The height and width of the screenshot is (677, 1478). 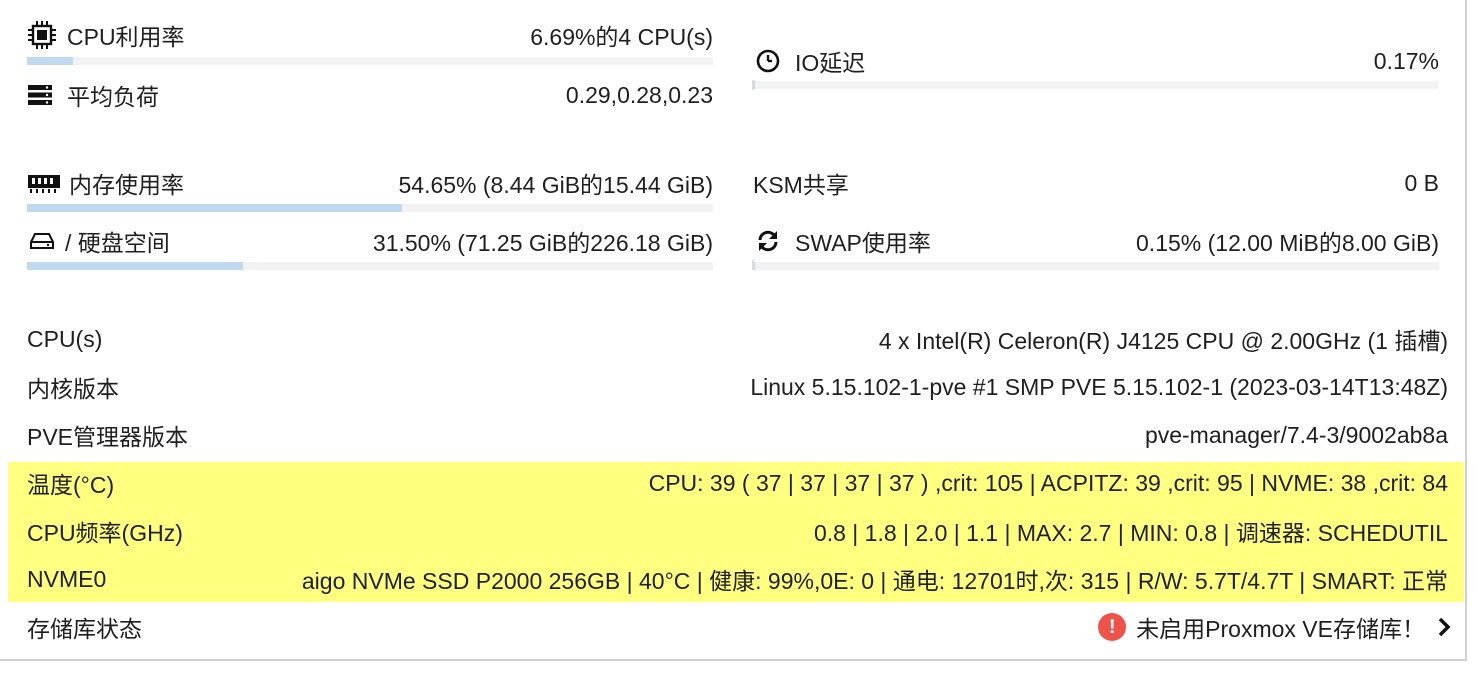 I want to click on server-stack-icon, so click(x=40, y=95).